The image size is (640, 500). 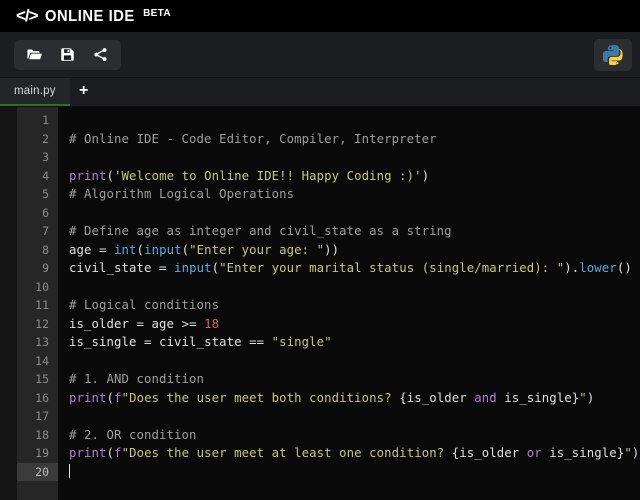 I want to click on line-number: 11, so click(x=42, y=305).